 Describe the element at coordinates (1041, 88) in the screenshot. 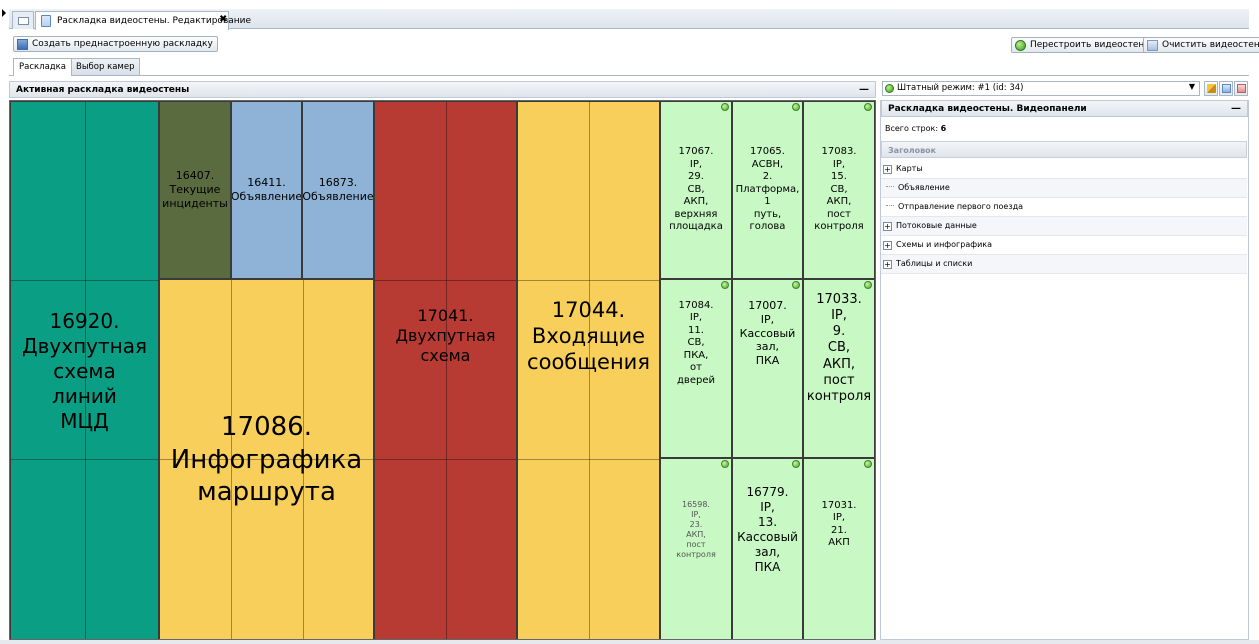

I see `mode-select: Штатный режим: #1 (id: 34) ▼` at that location.